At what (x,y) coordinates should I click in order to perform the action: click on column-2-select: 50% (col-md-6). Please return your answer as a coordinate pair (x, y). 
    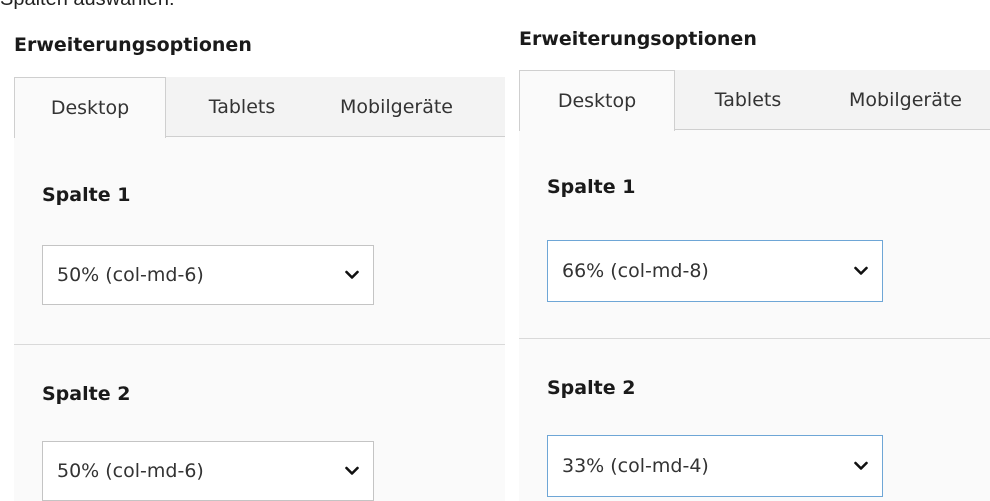
    Looking at the image, I should click on (208, 471).